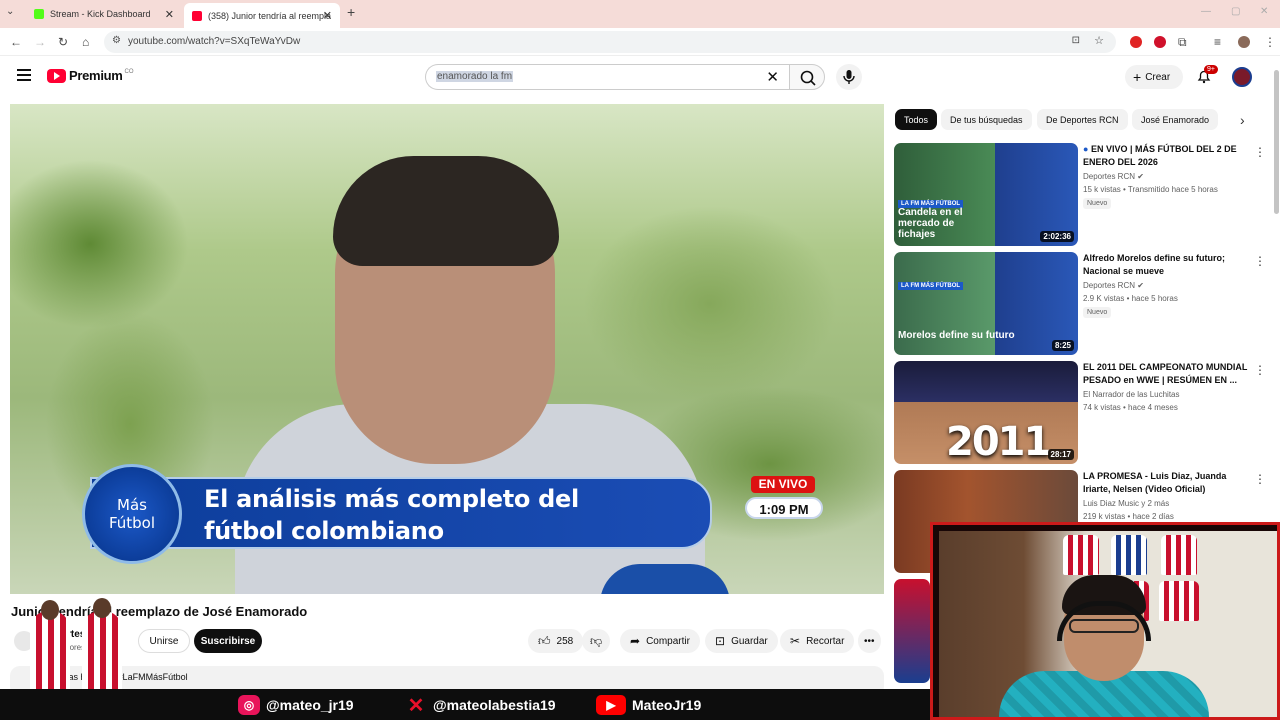  Describe the element at coordinates (1137, 77) in the screenshot. I see `plus-icon: +` at that location.